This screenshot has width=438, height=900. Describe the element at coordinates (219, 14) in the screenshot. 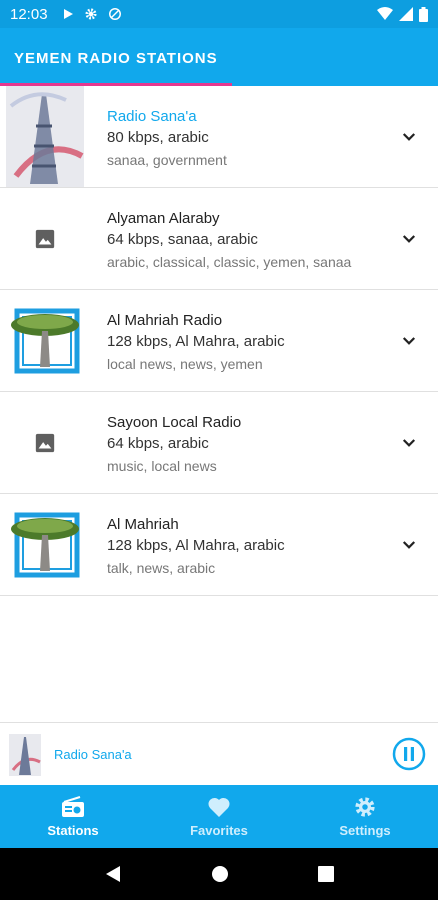

I see `status-bar: 12:03` at that location.